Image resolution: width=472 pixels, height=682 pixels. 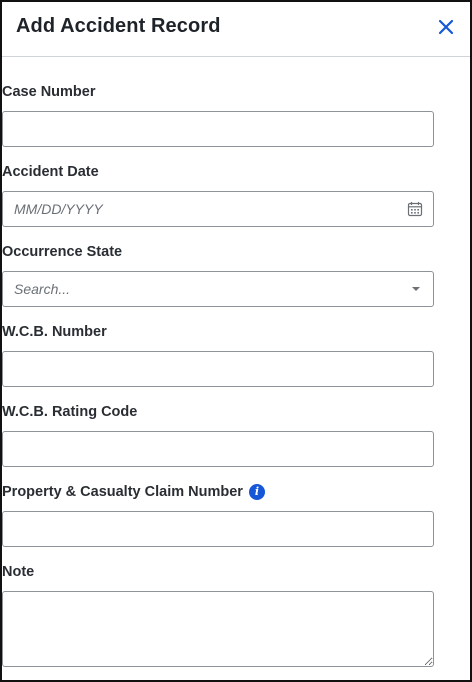 What do you see at coordinates (218, 449) in the screenshot?
I see `wcb-rating-code-input` at bounding box center [218, 449].